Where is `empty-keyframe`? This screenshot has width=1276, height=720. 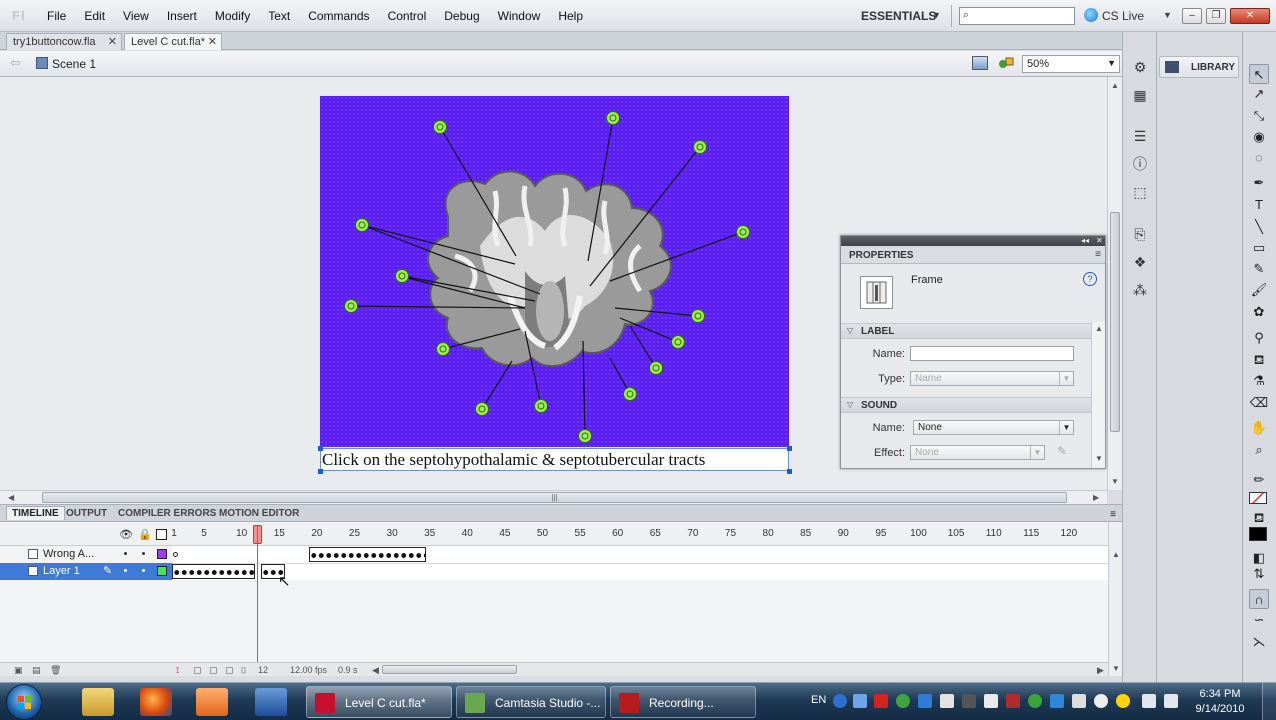
empty-keyframe is located at coordinates (175, 554).